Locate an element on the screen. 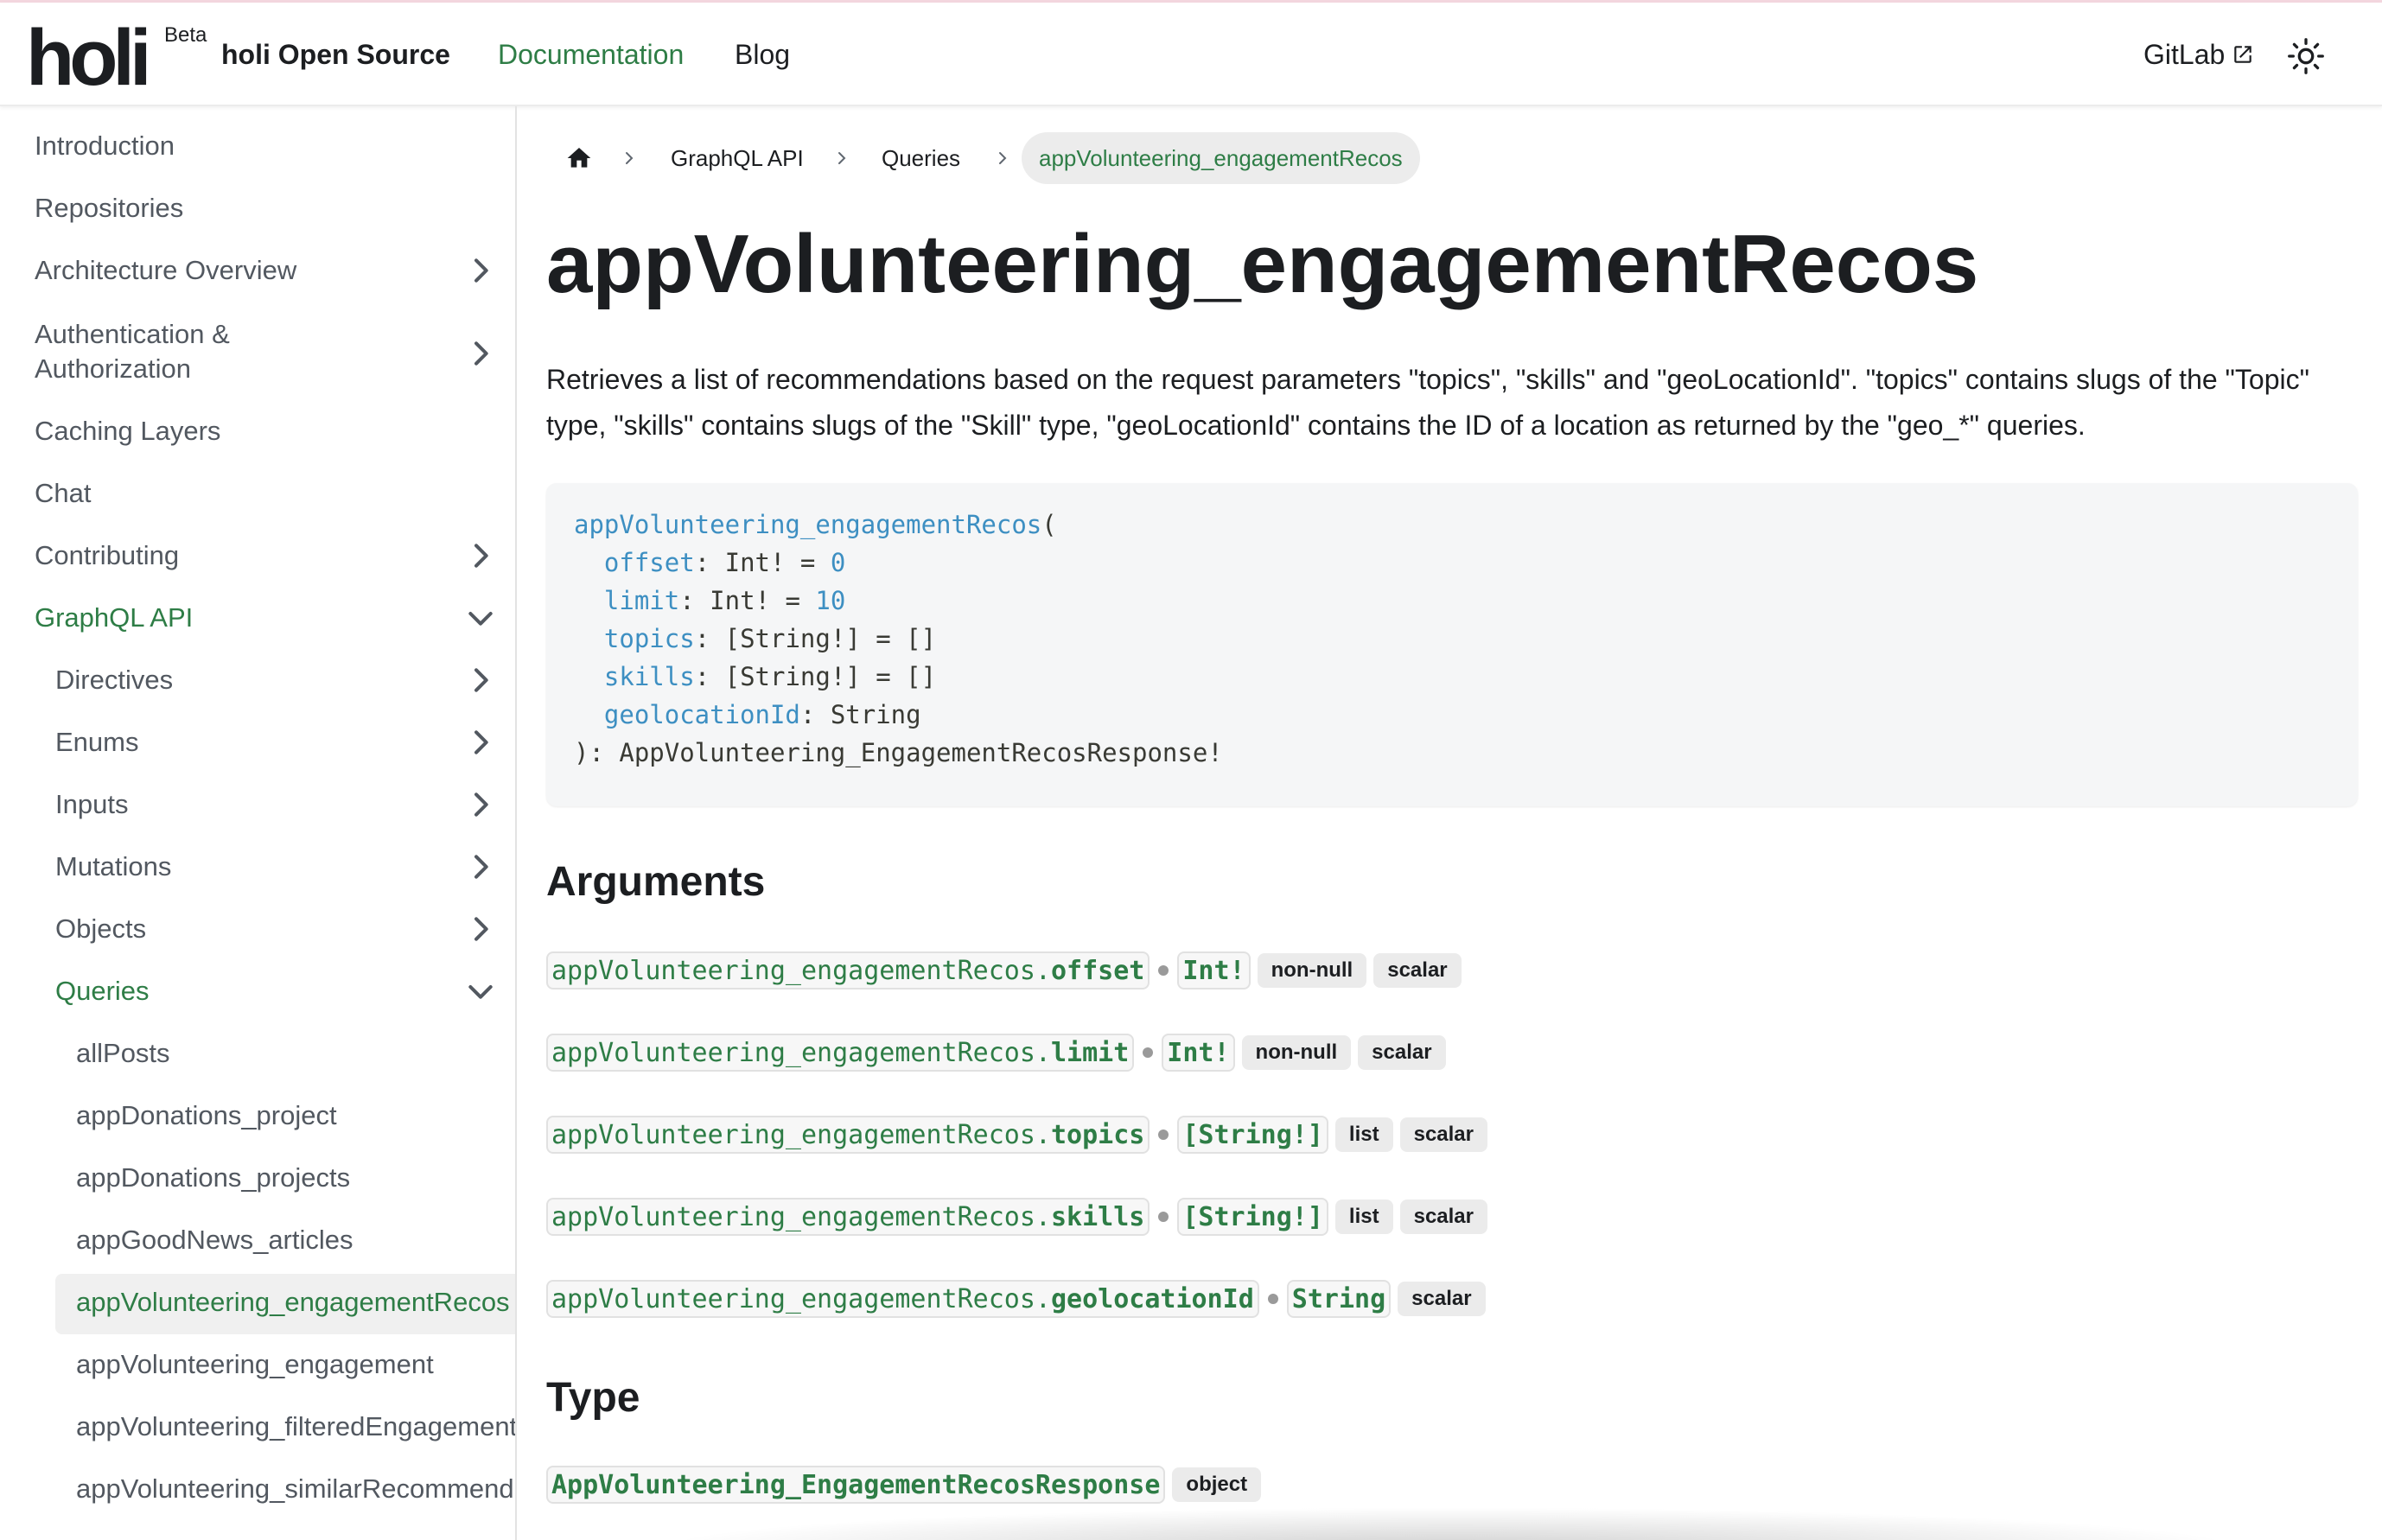 The height and width of the screenshot is (1540, 2382). nav-gitlab-link: GitLab is located at coordinates (2198, 54).